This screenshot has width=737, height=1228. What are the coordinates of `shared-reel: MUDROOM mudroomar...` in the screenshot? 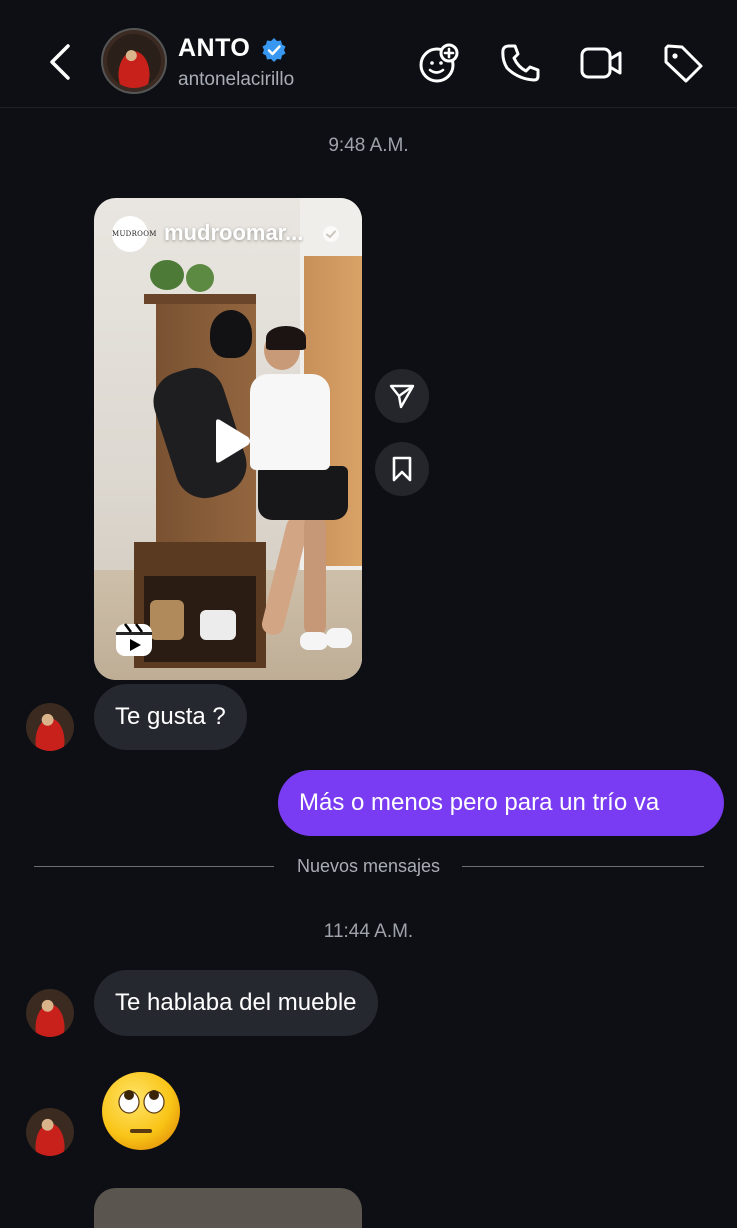 It's located at (228, 439).